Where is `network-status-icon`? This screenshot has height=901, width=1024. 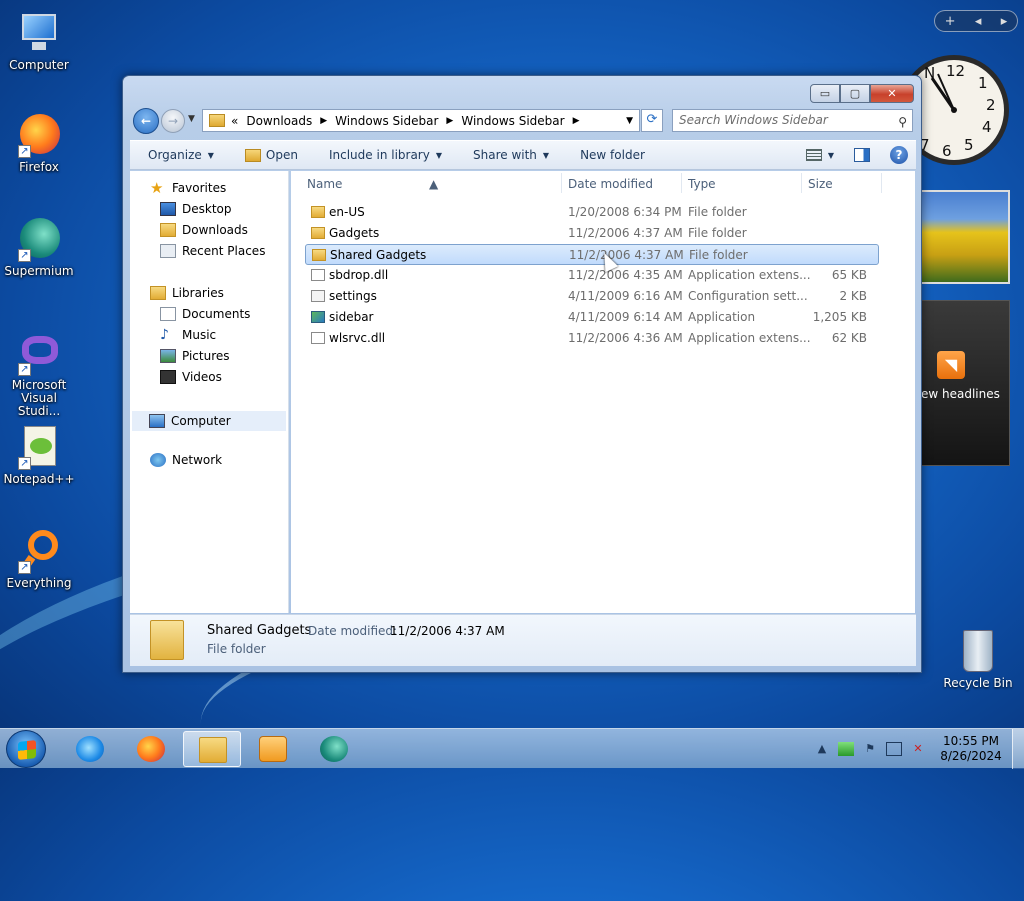
network-status-icon is located at coordinates (846, 749).